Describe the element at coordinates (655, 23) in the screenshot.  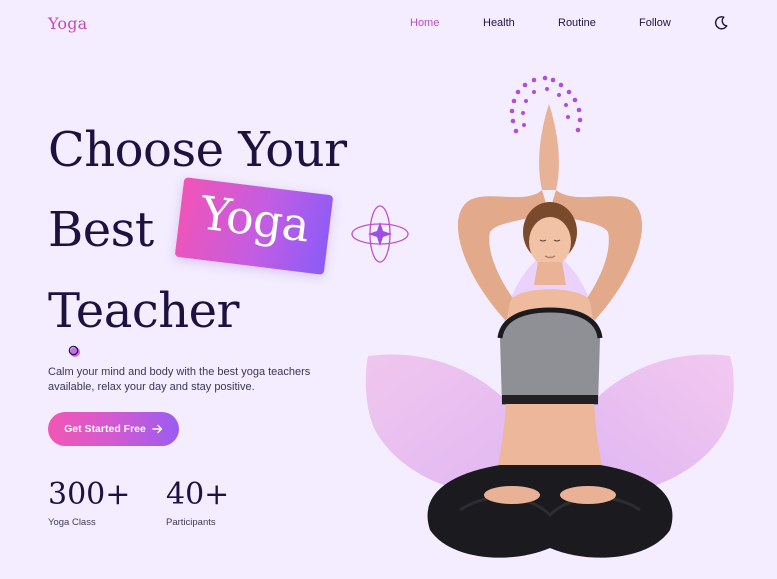
I see `nav-item-follow: Follow` at that location.